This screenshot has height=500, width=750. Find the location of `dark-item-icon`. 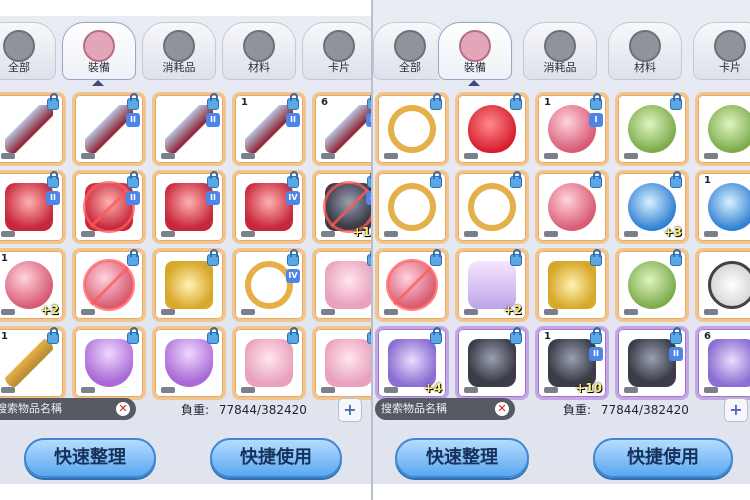

dark-item-icon is located at coordinates (652, 363).